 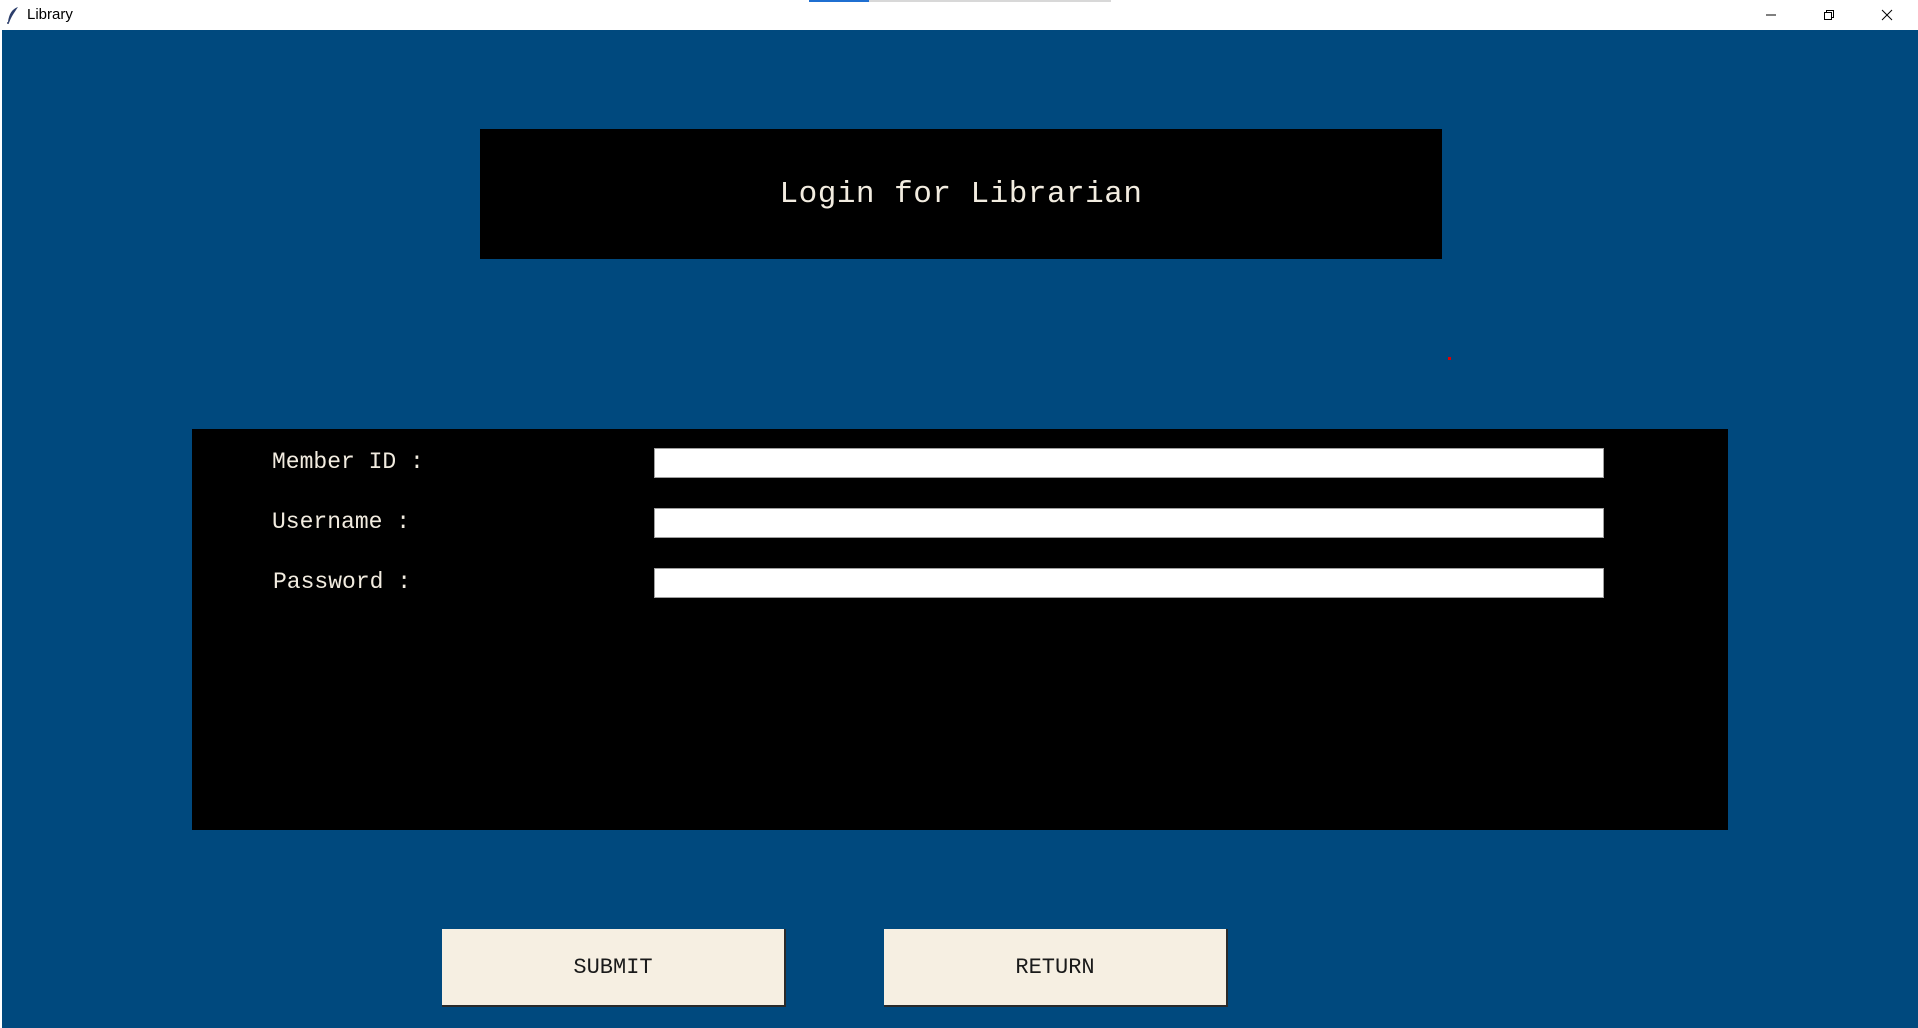 I want to click on username-field, so click(x=1129, y=523).